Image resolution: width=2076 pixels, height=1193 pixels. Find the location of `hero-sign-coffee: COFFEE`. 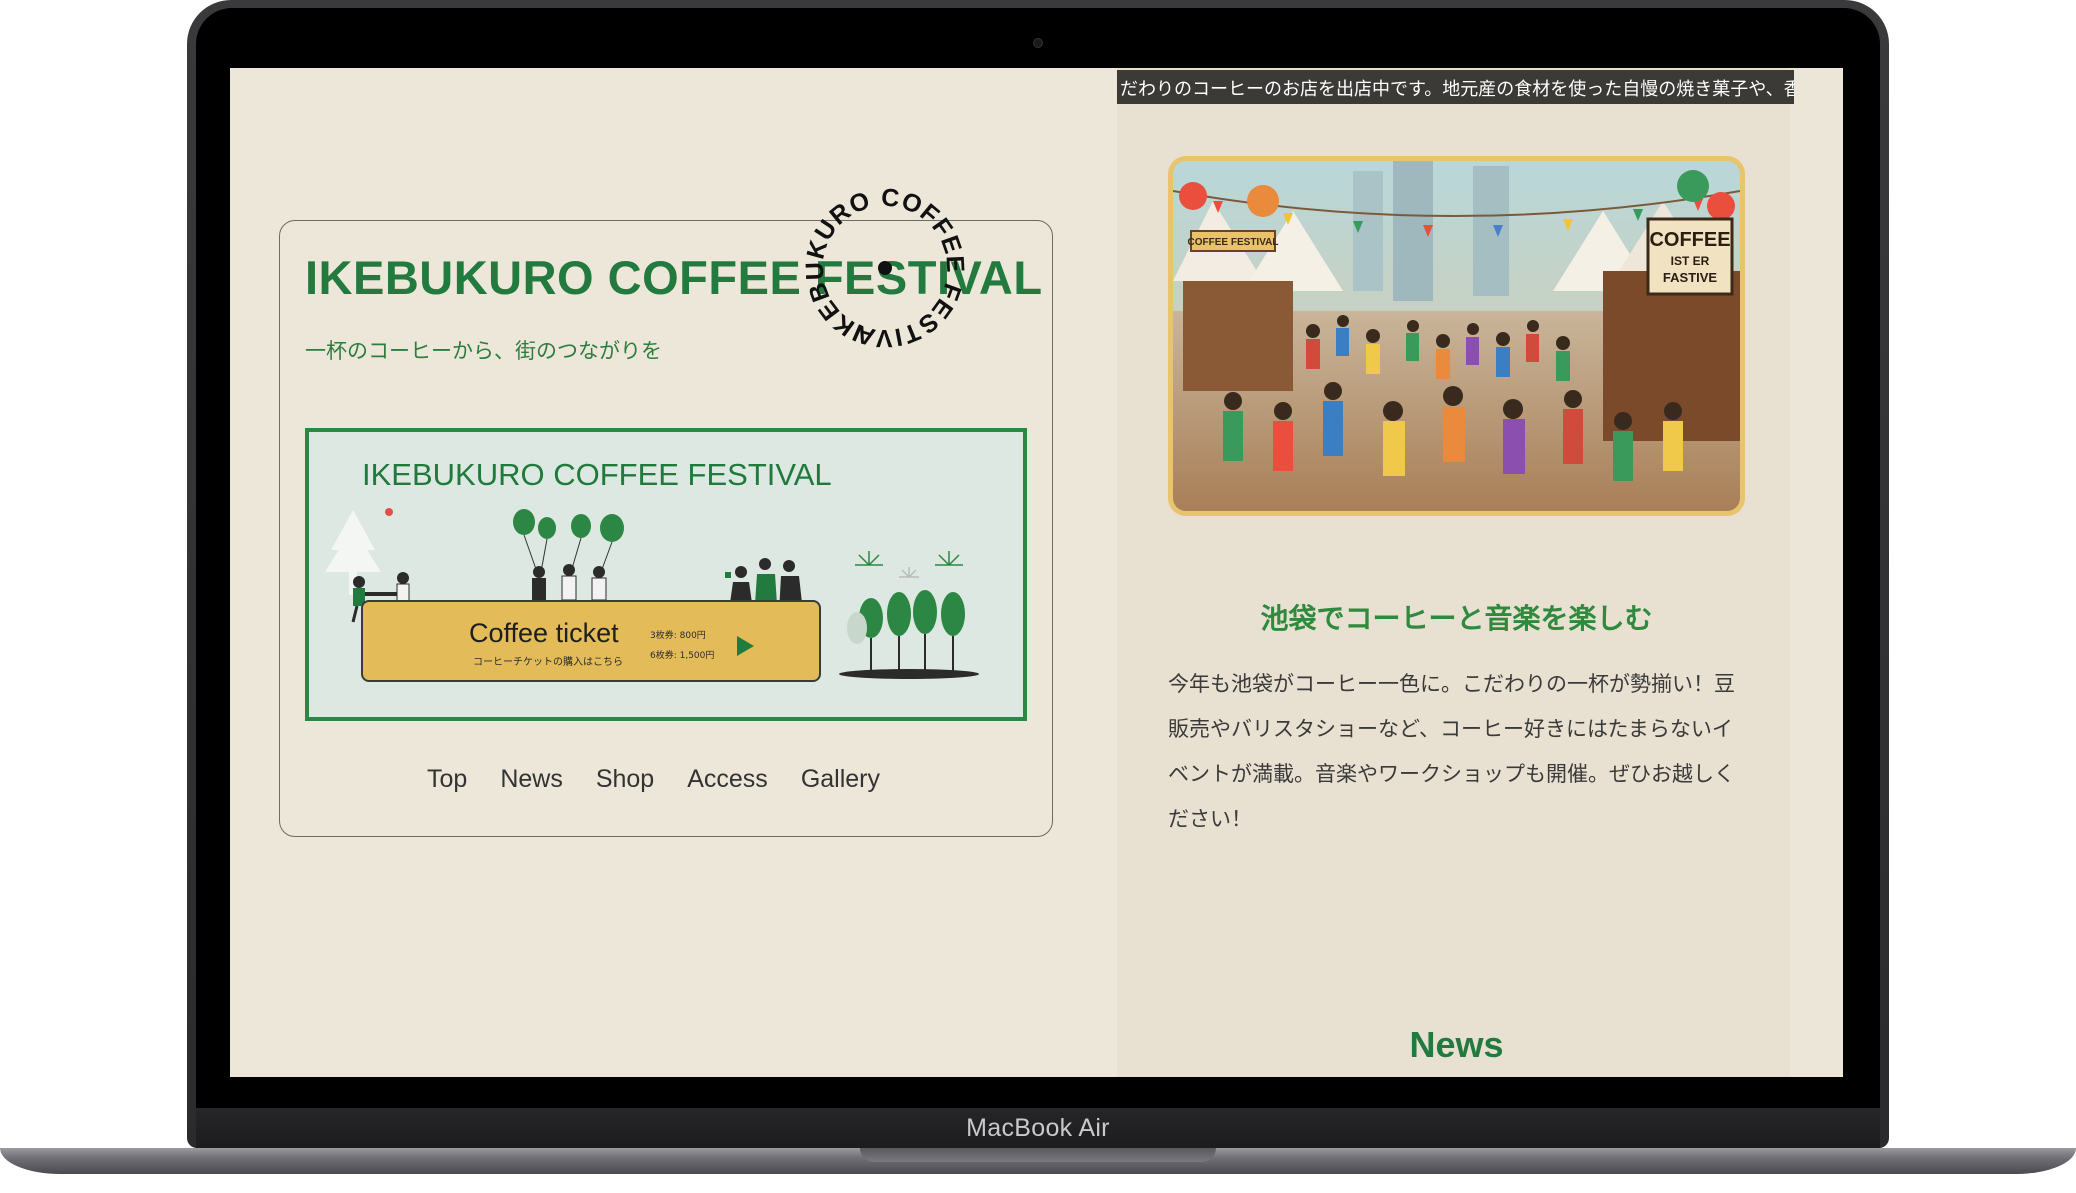

hero-sign-coffee: COFFEE is located at coordinates (1689, 240).